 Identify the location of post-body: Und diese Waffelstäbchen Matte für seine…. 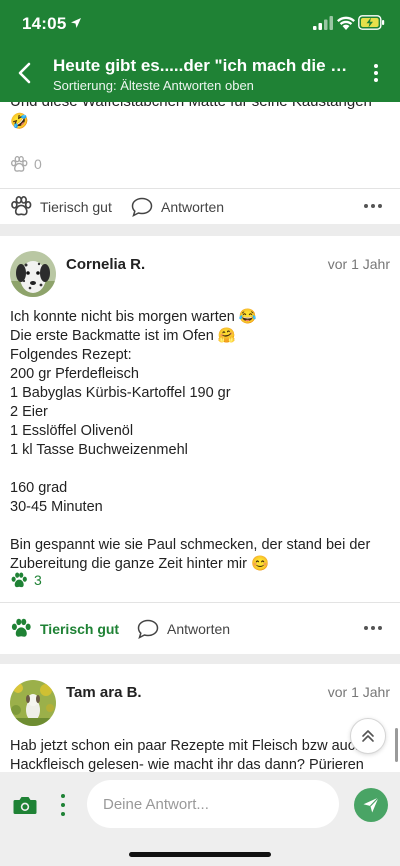
(191, 116).